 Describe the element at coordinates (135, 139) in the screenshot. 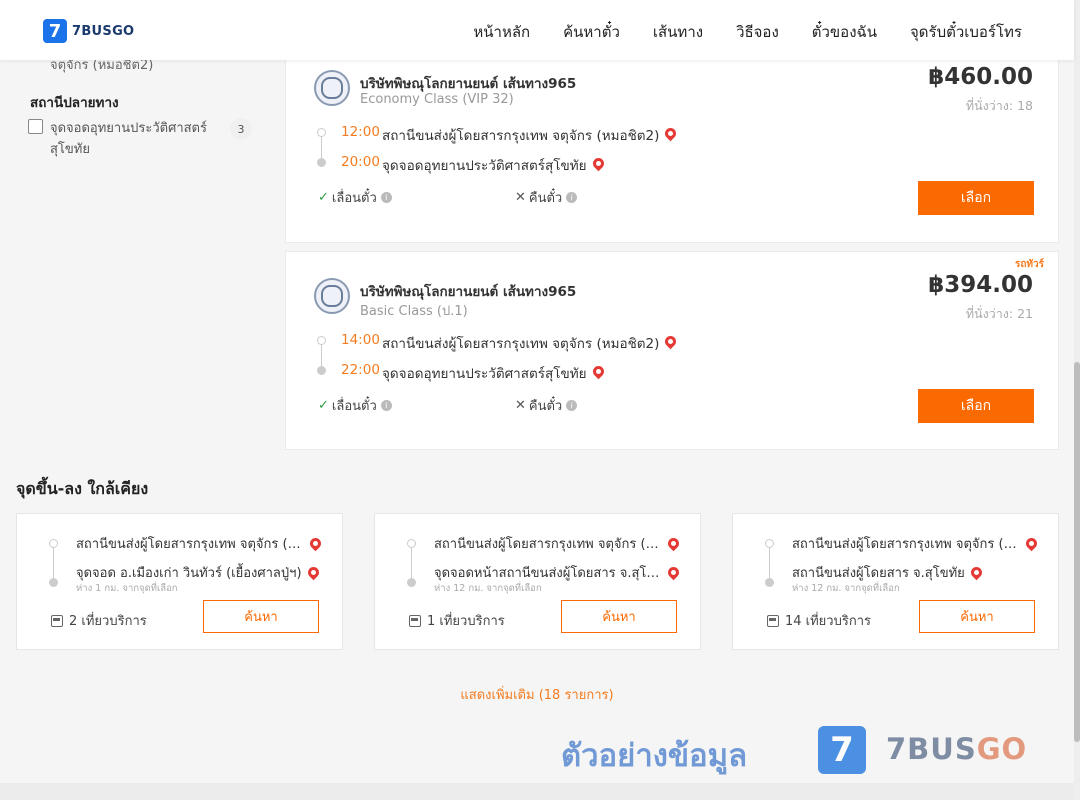

I see `filter-label: จุดจอดอุทยานประวัติศาสตร์สุโขทัย` at that location.